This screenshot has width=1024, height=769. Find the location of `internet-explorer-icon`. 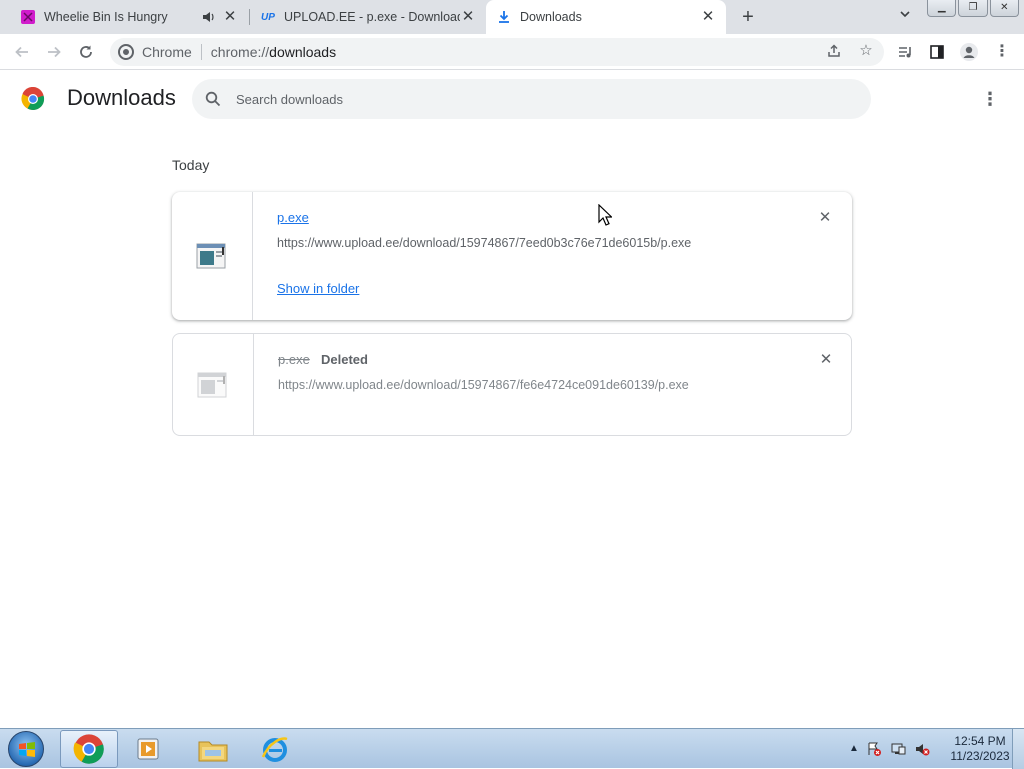

internet-explorer-icon is located at coordinates (274, 749).